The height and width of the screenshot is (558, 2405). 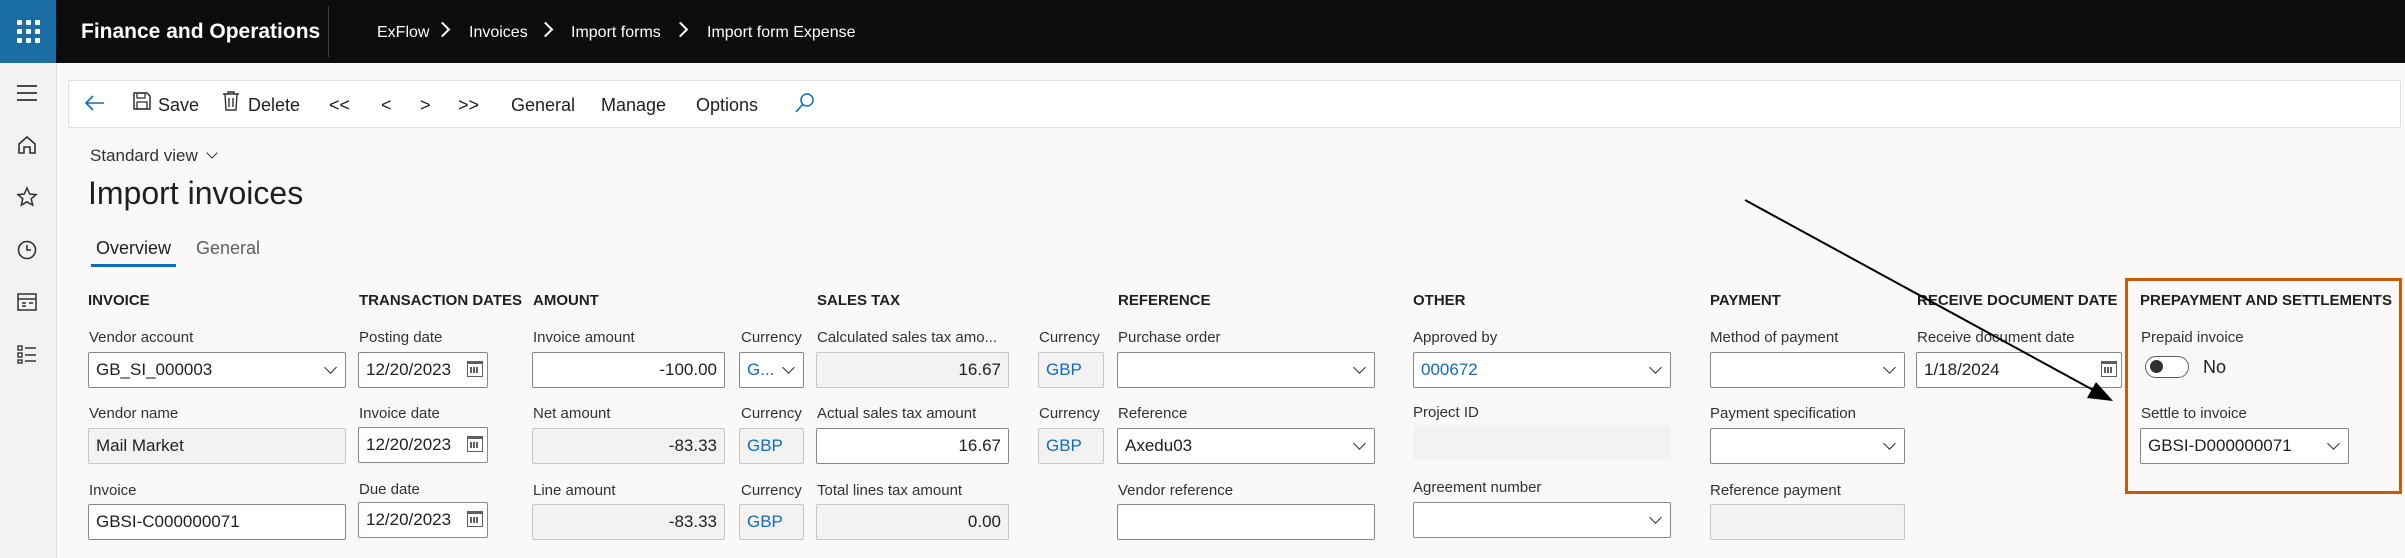 I want to click on section-reference: REFERENCE, so click(x=1164, y=300).